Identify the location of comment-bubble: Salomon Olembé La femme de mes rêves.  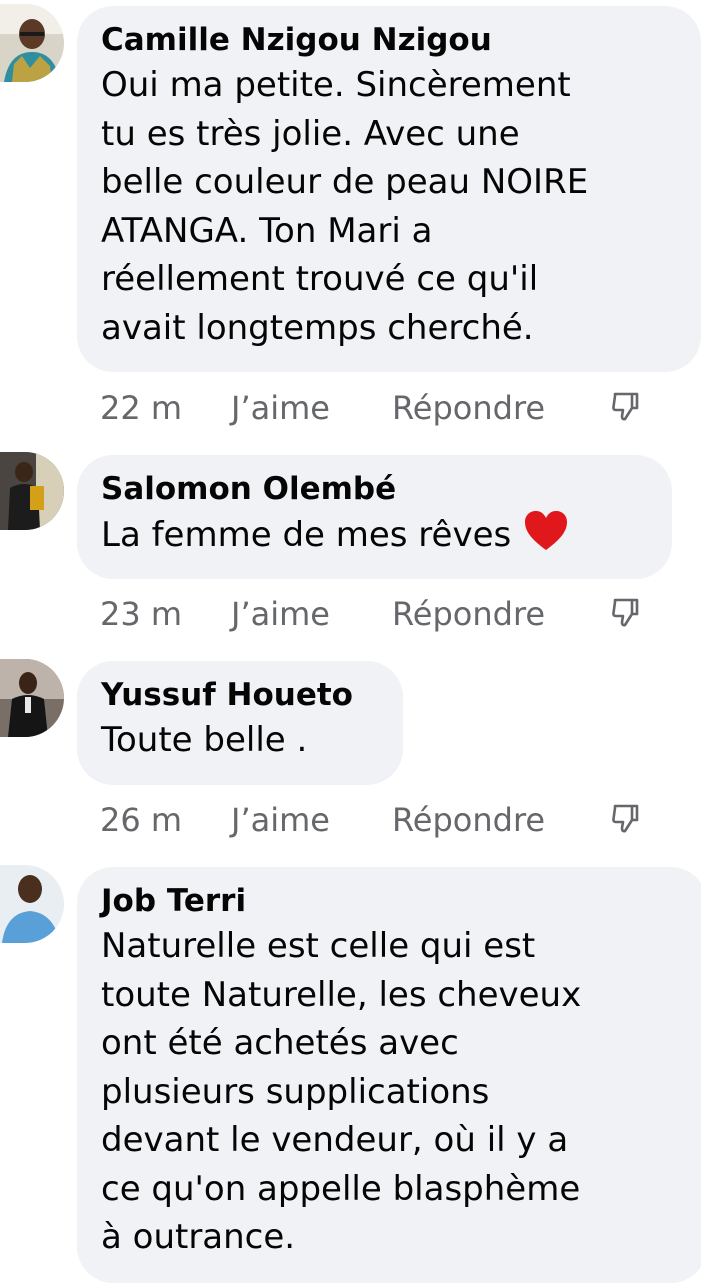
(374, 517).